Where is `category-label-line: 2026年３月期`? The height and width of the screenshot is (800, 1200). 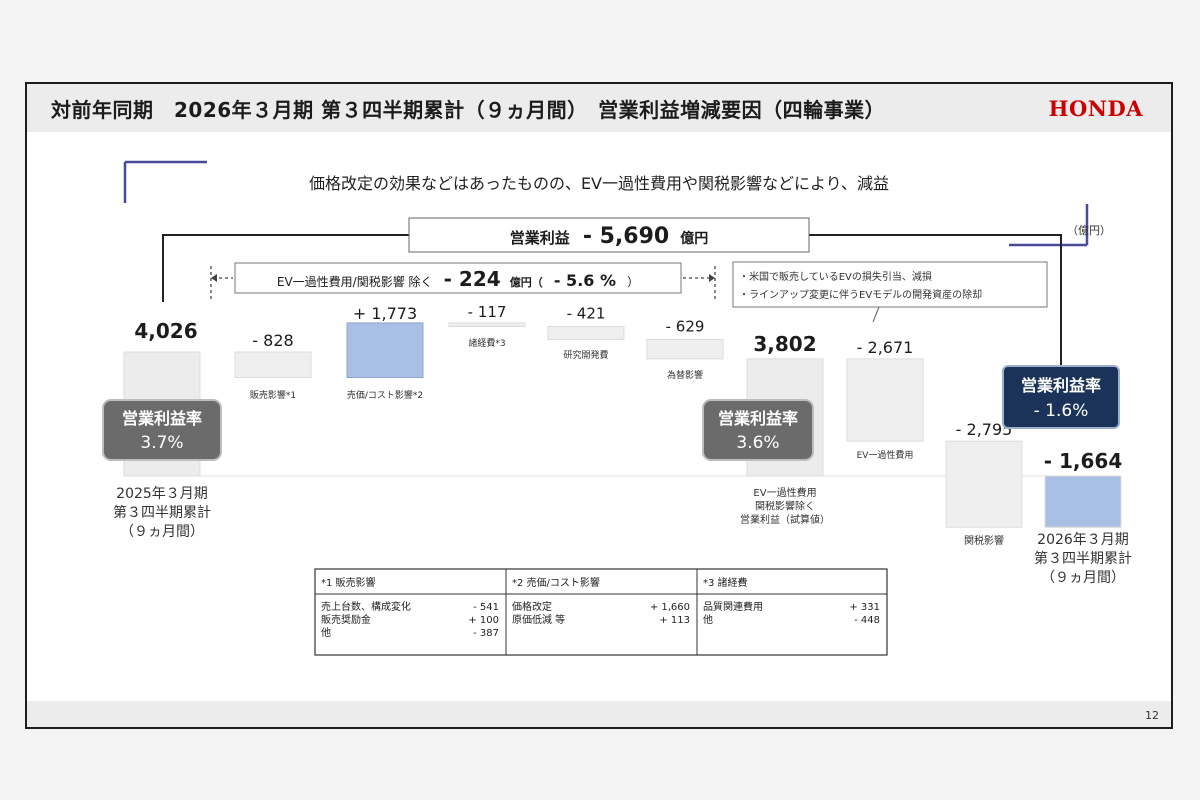
category-label-line: 2026年３月期 is located at coordinates (1083, 540).